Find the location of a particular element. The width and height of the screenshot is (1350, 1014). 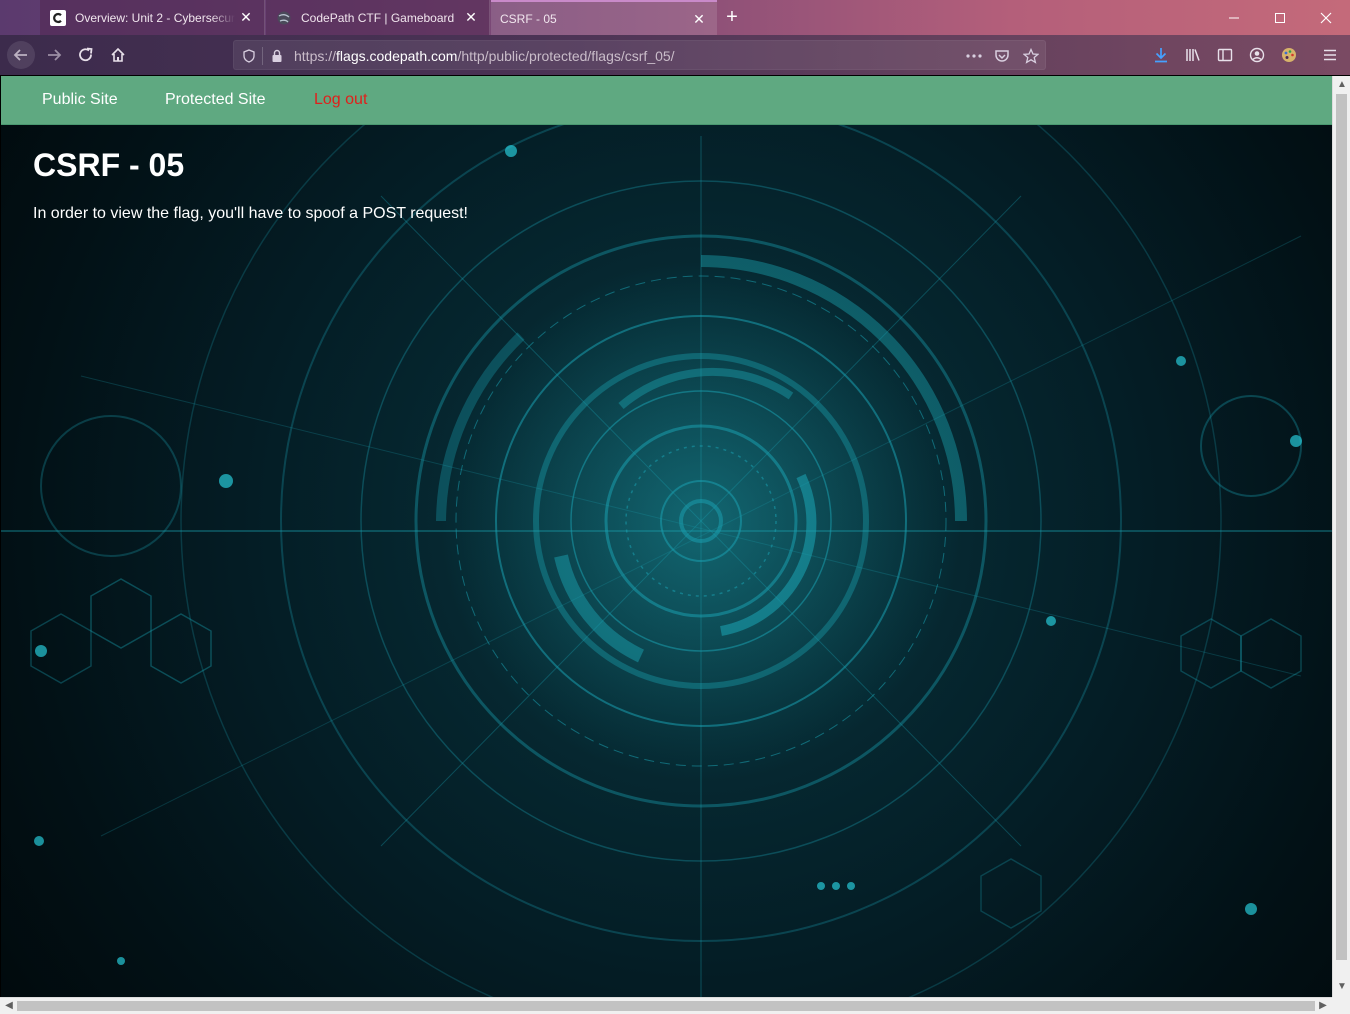

page-actions-icon is located at coordinates (974, 56).